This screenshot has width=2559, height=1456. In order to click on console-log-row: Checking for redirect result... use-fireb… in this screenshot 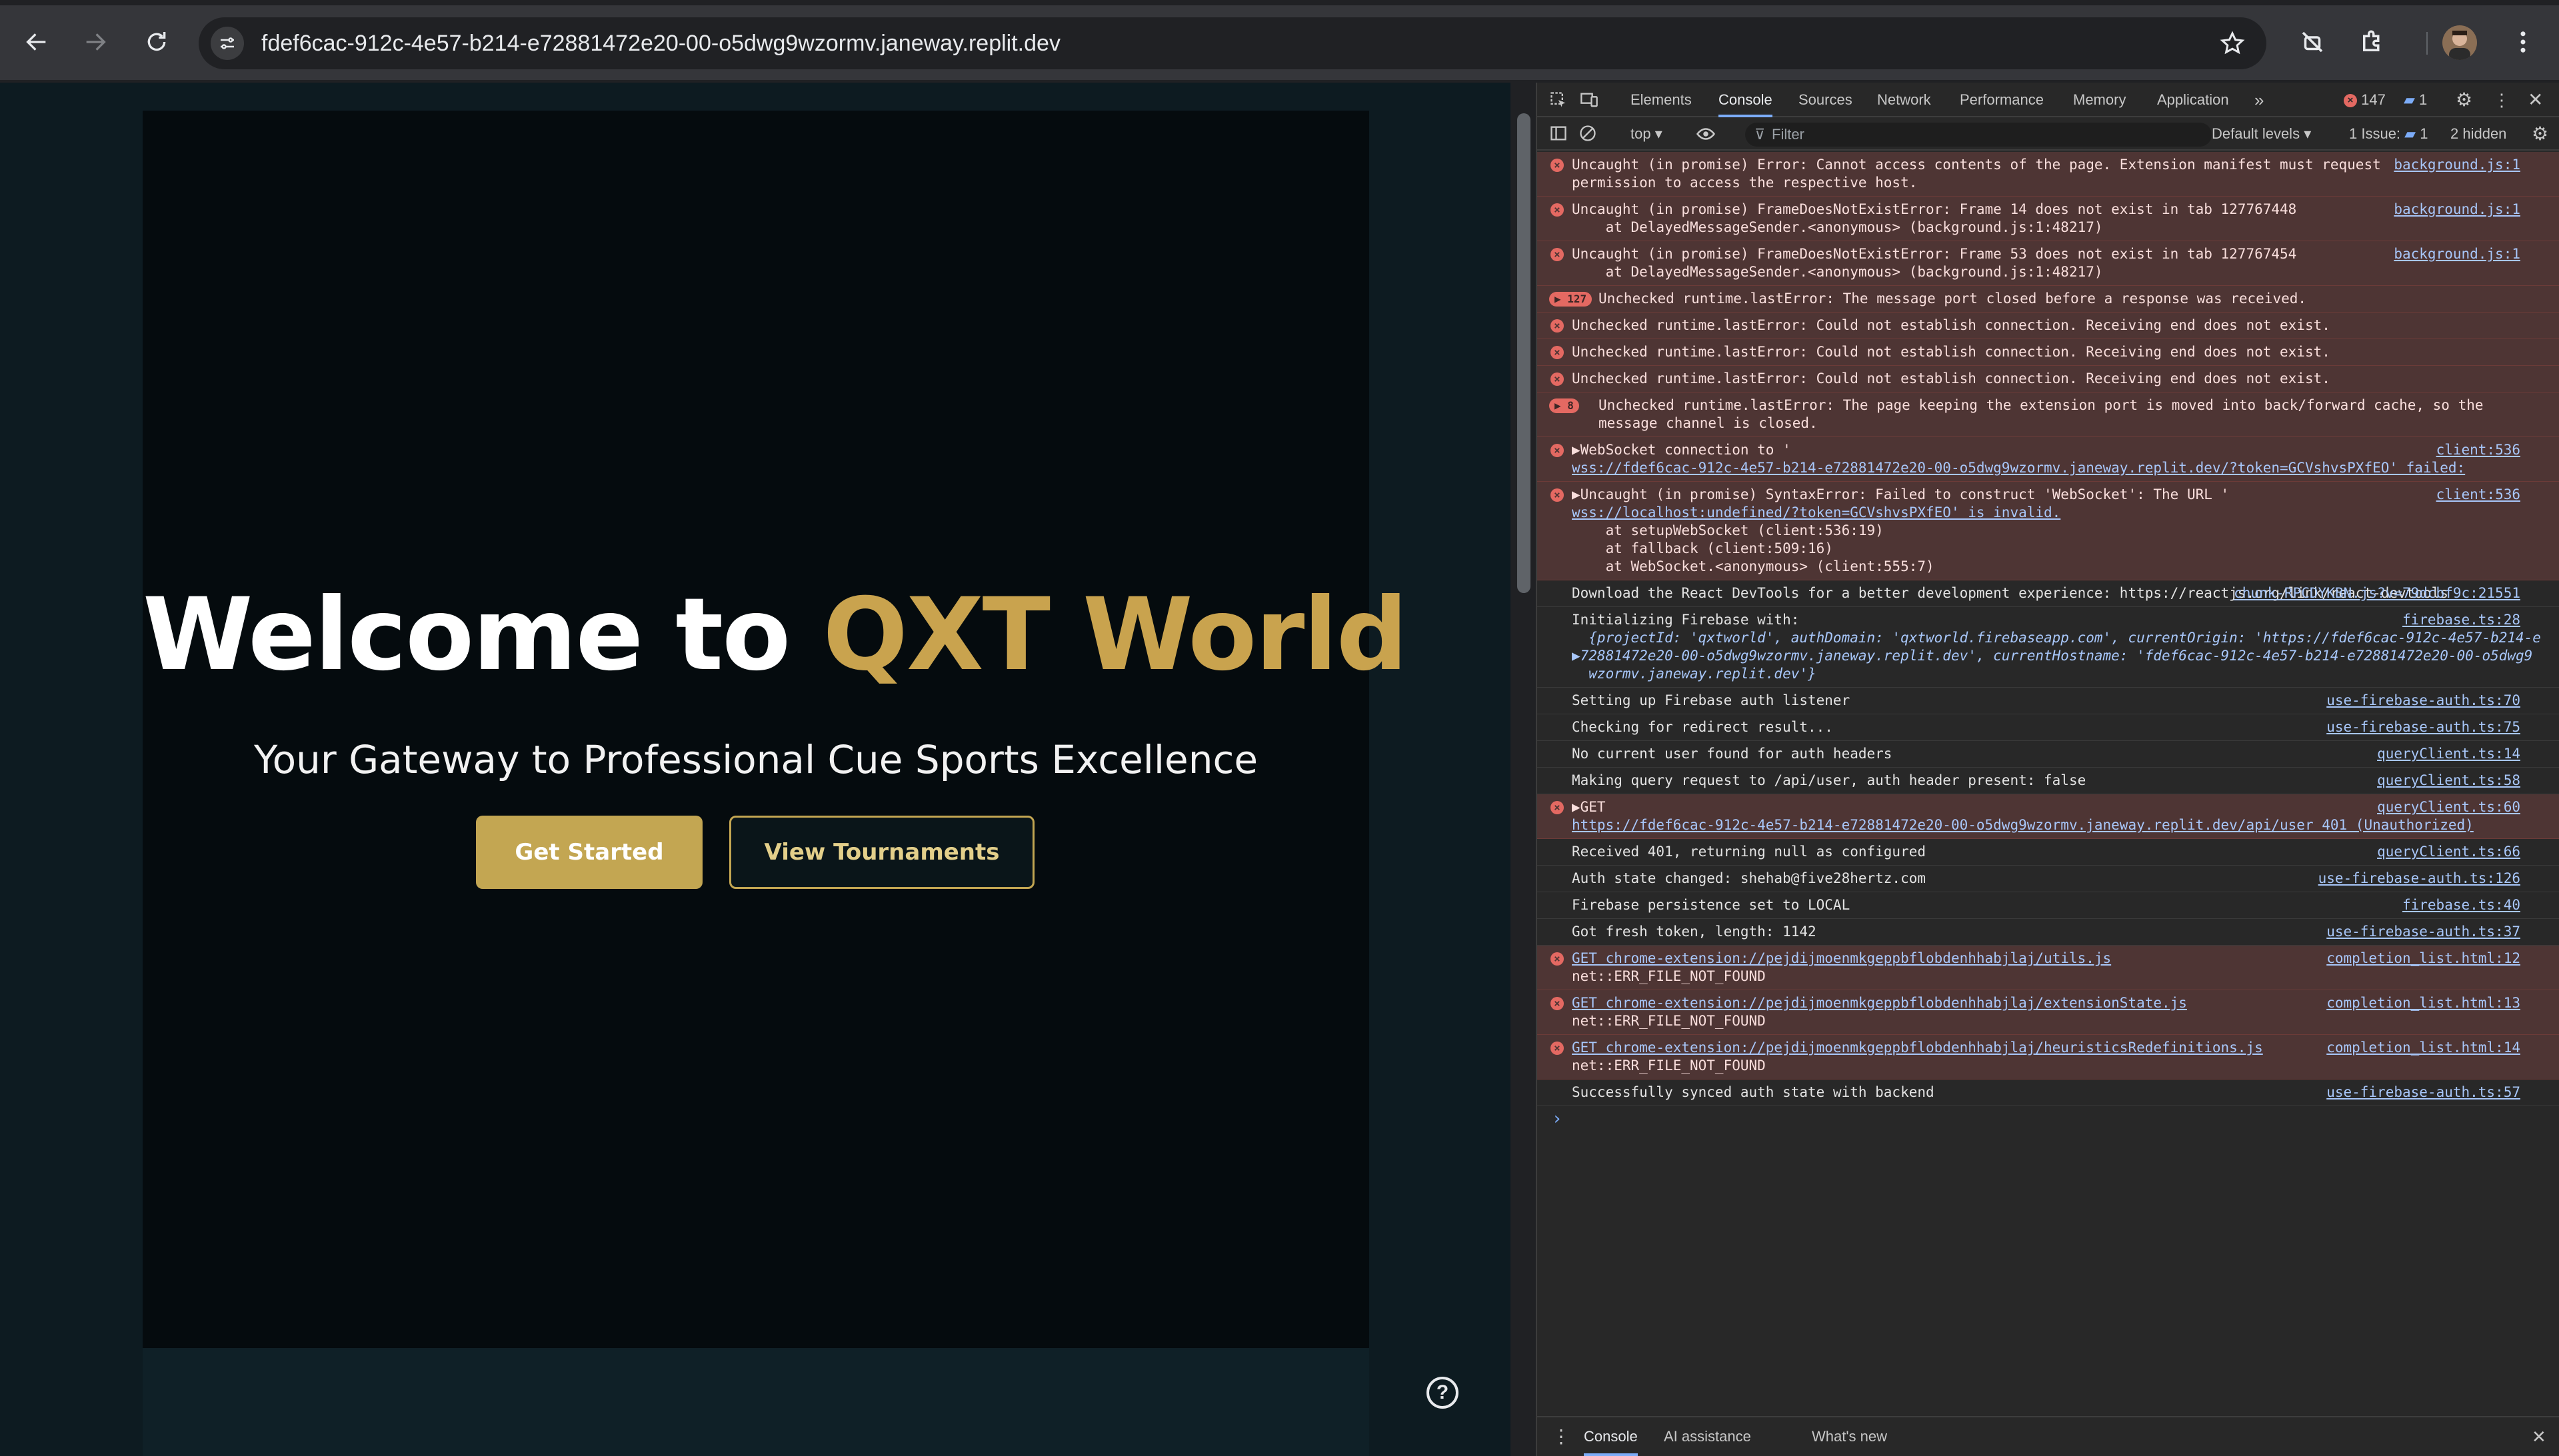, I will do `click(2048, 727)`.